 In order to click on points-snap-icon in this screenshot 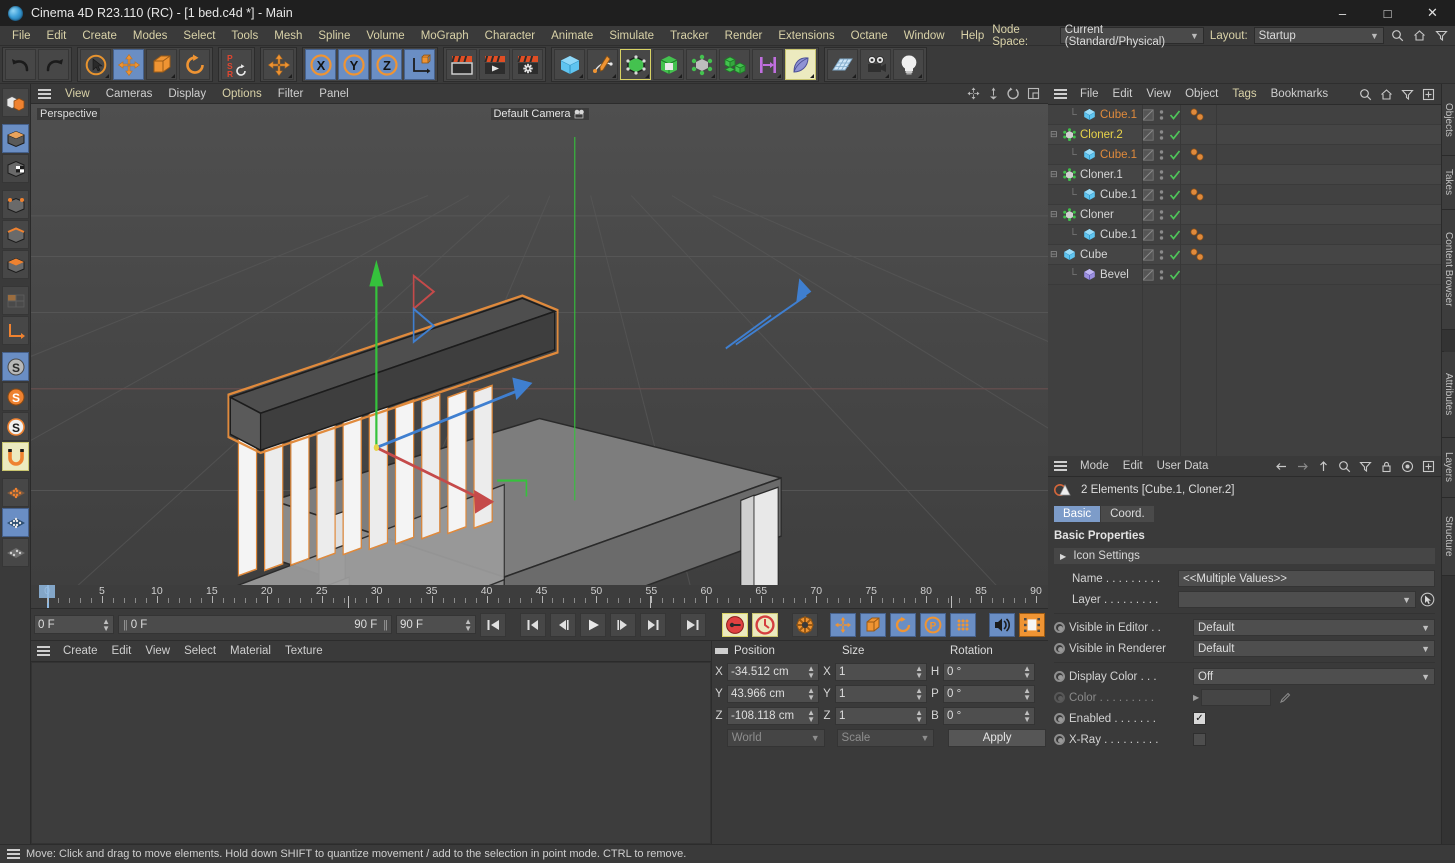, I will do `click(15, 522)`.